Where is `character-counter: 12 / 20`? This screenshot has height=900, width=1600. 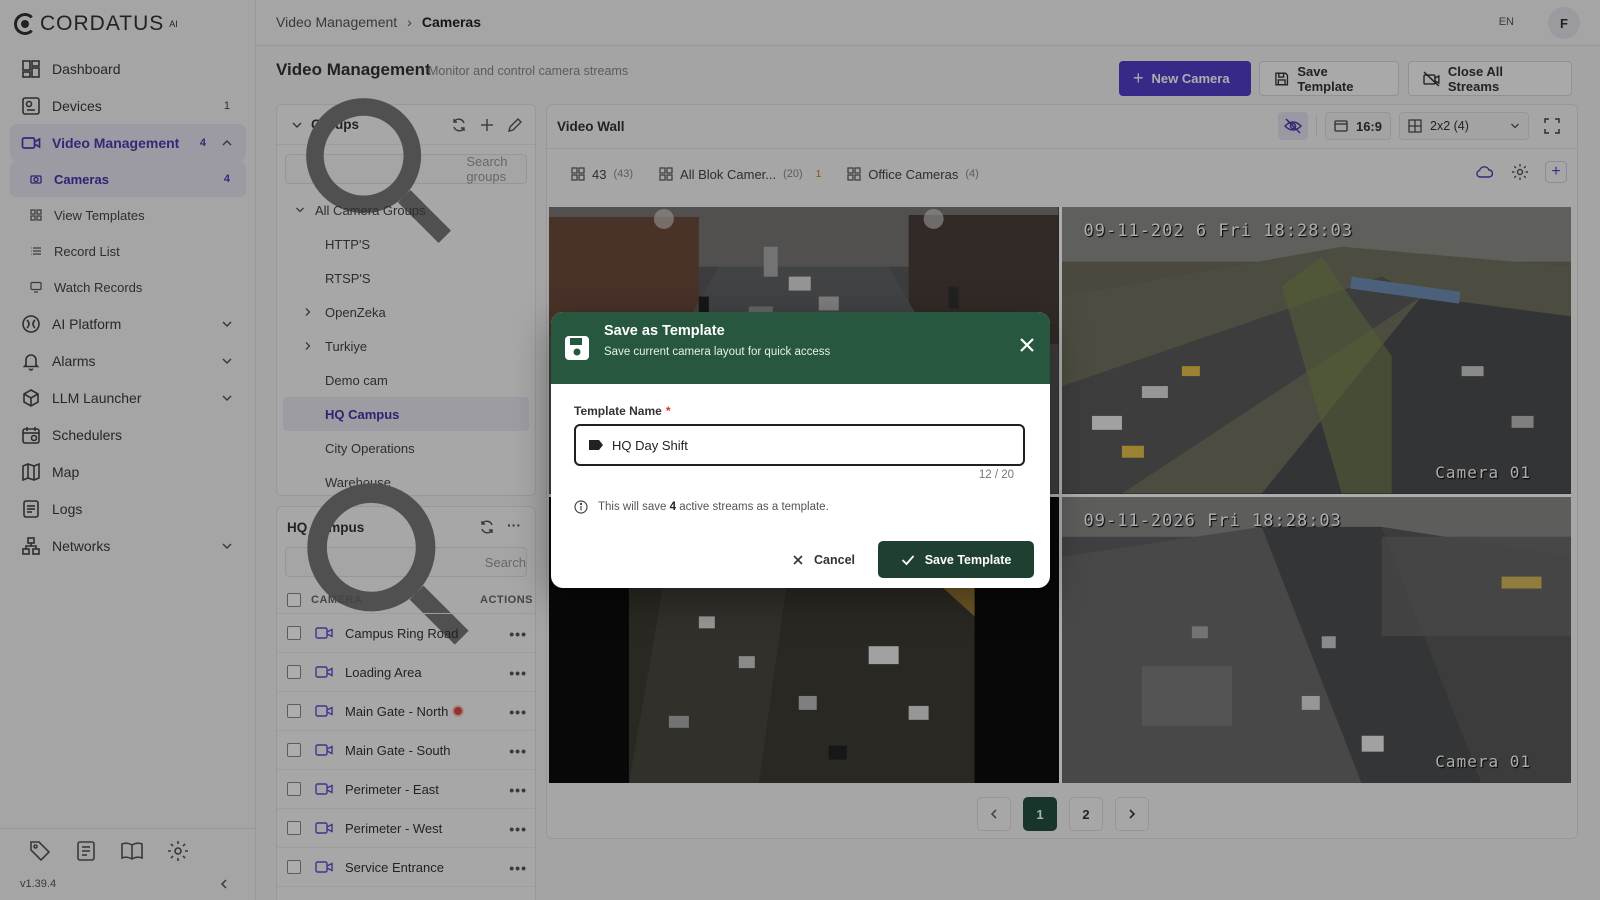 character-counter: 12 / 20 is located at coordinates (996, 475).